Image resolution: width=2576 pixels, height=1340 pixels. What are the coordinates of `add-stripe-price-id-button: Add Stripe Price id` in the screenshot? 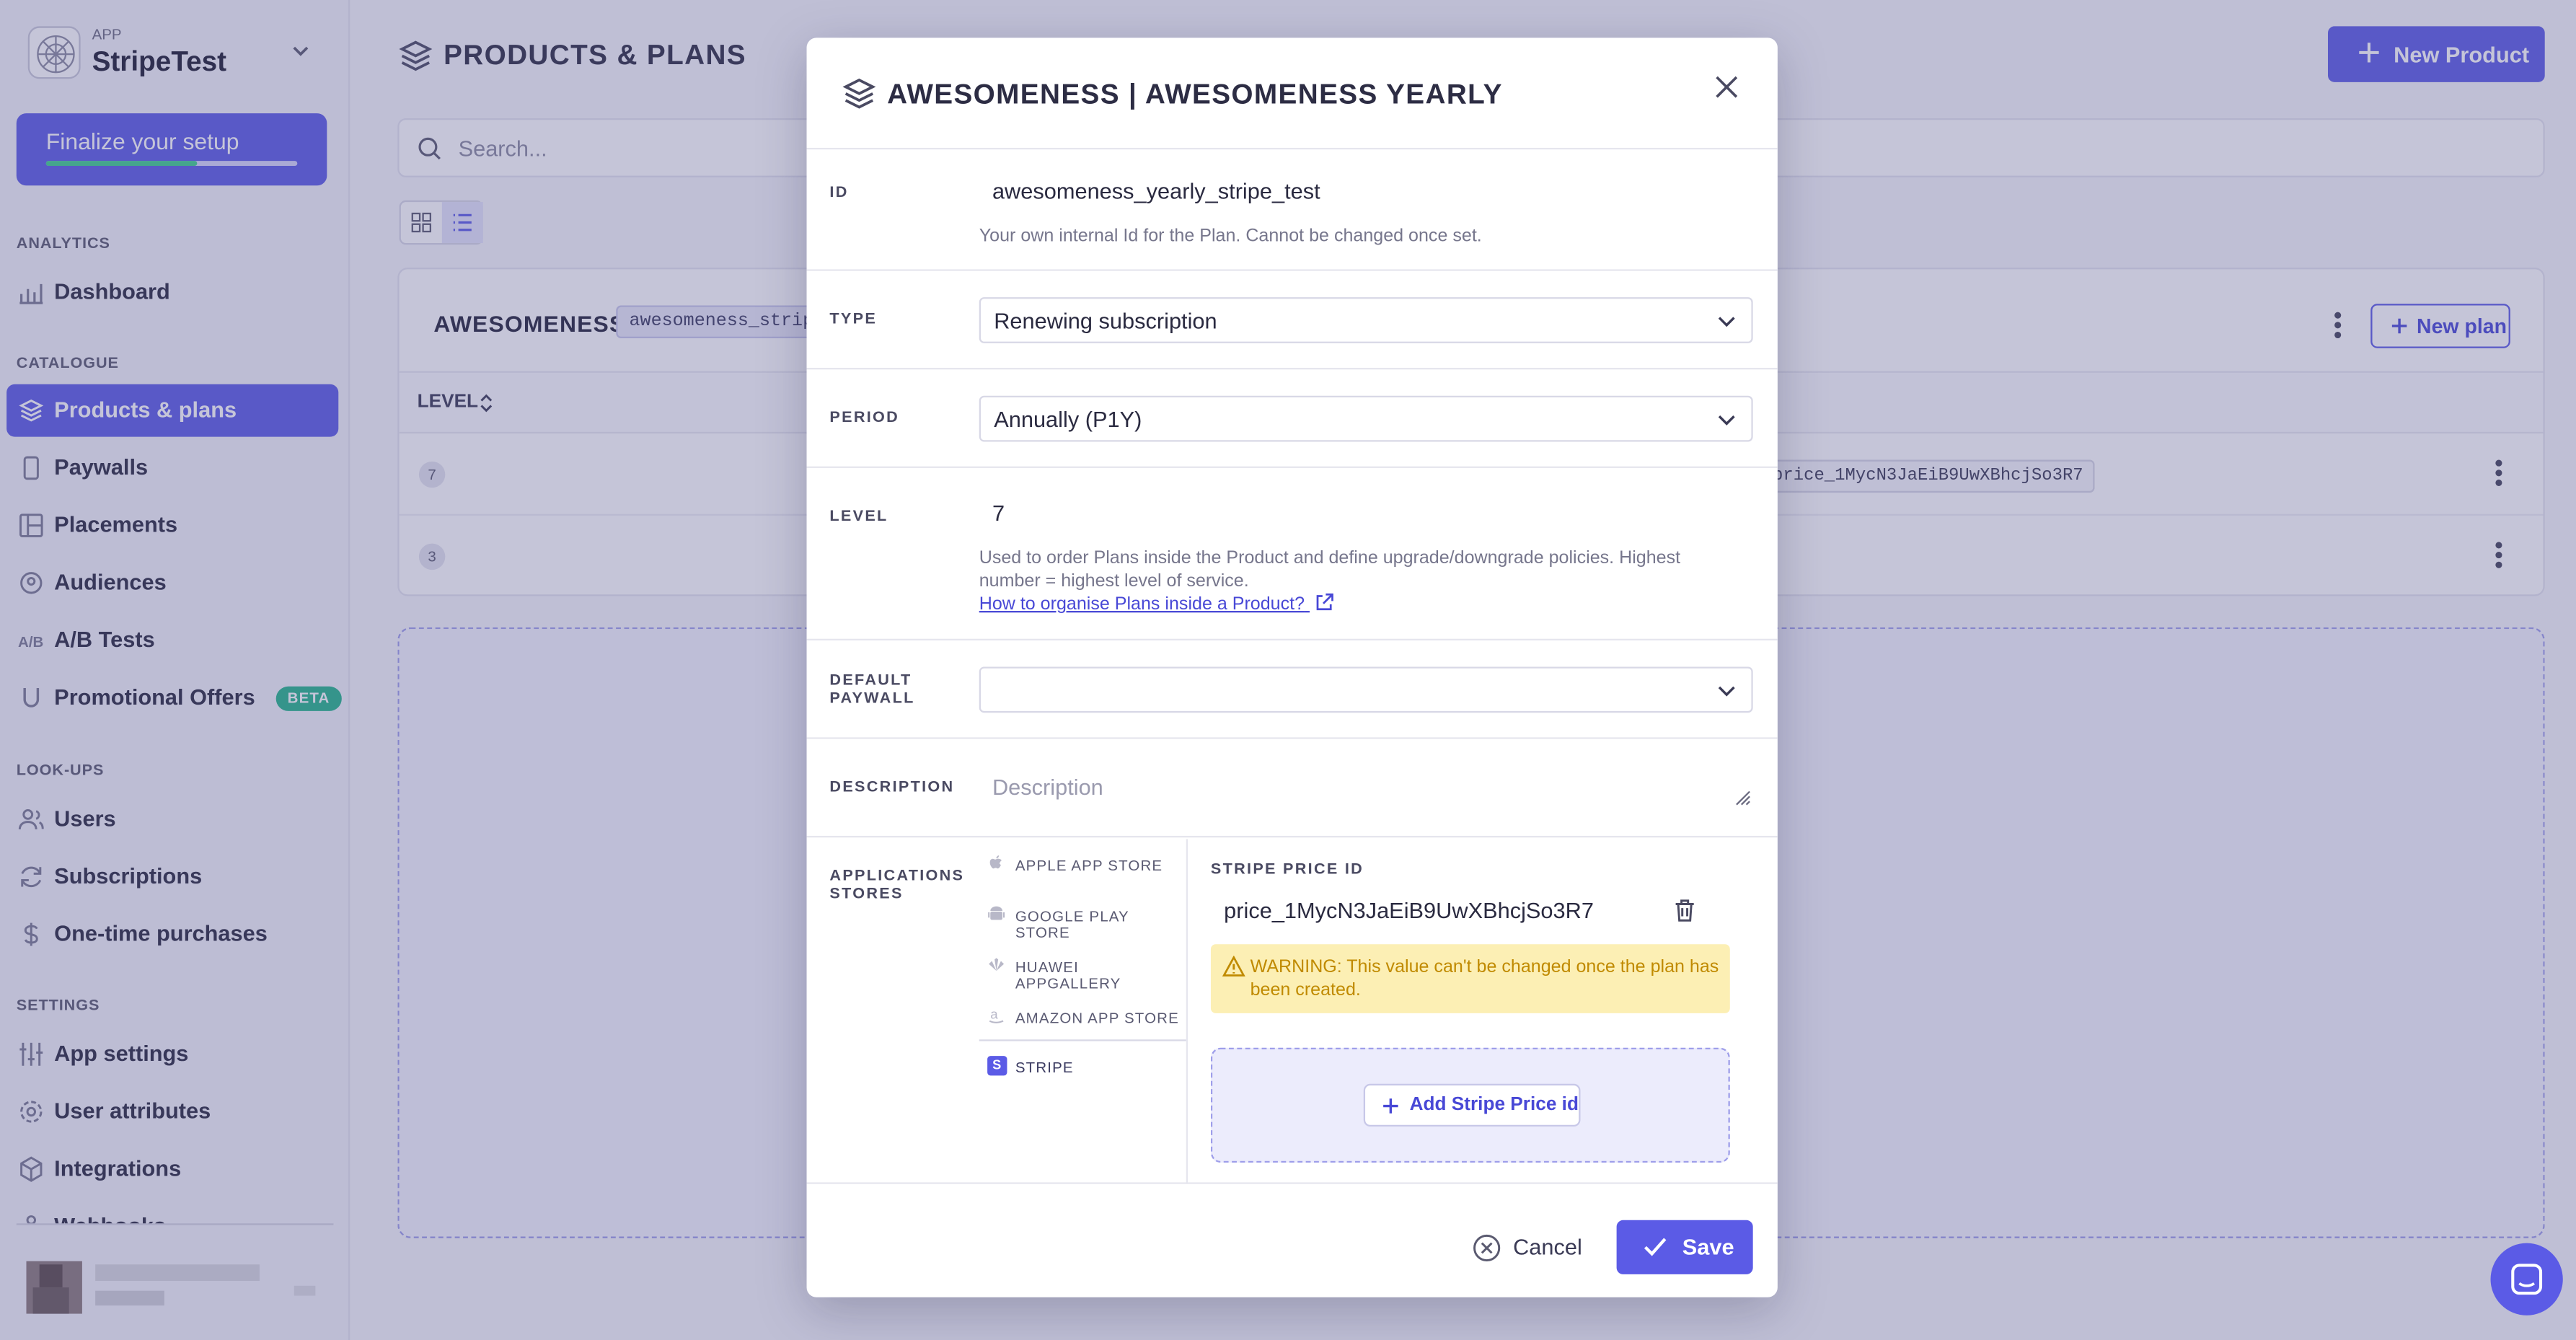 It's located at (1472, 1105).